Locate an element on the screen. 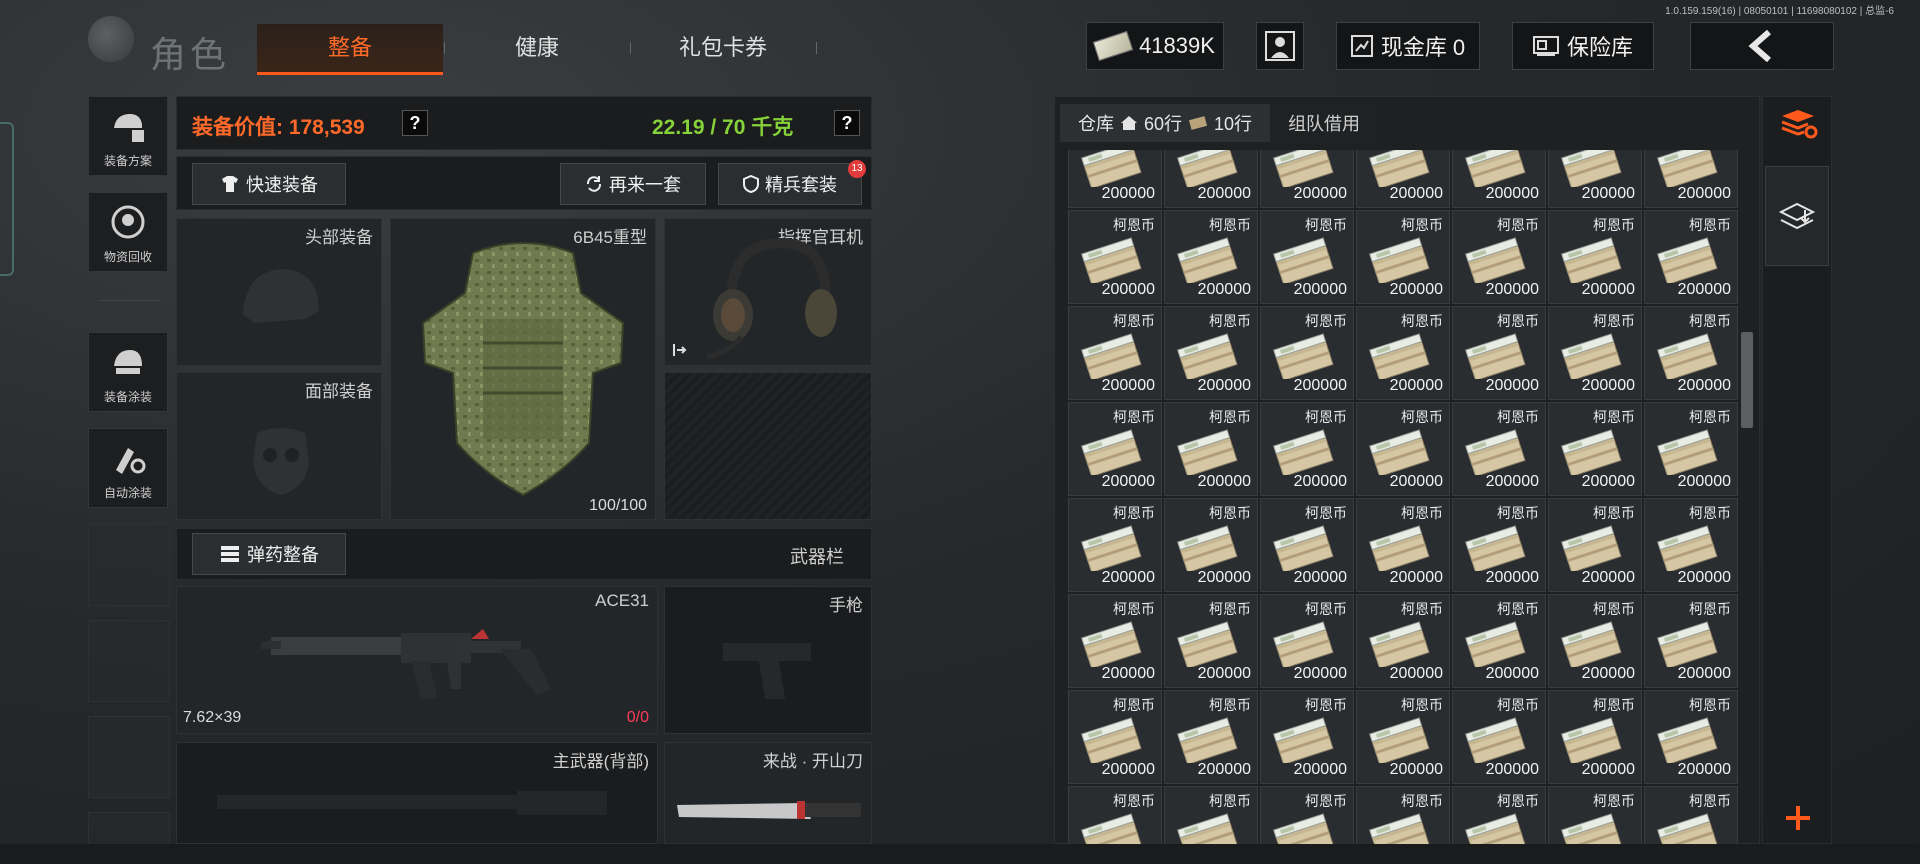 The width and height of the screenshot is (1920, 864). side-drawer-handle is located at coordinates (7, 199).